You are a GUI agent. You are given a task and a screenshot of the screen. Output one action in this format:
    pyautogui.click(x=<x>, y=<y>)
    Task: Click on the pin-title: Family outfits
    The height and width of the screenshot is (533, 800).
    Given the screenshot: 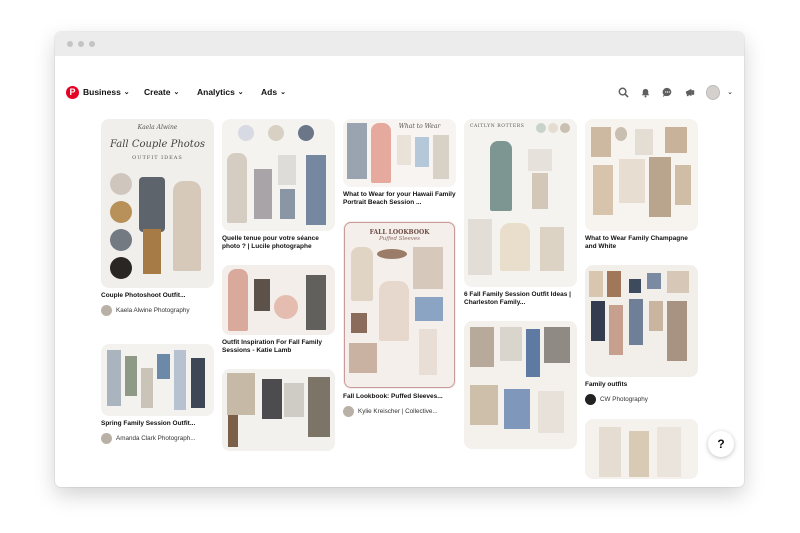 What is the action you would take?
    pyautogui.click(x=641, y=385)
    